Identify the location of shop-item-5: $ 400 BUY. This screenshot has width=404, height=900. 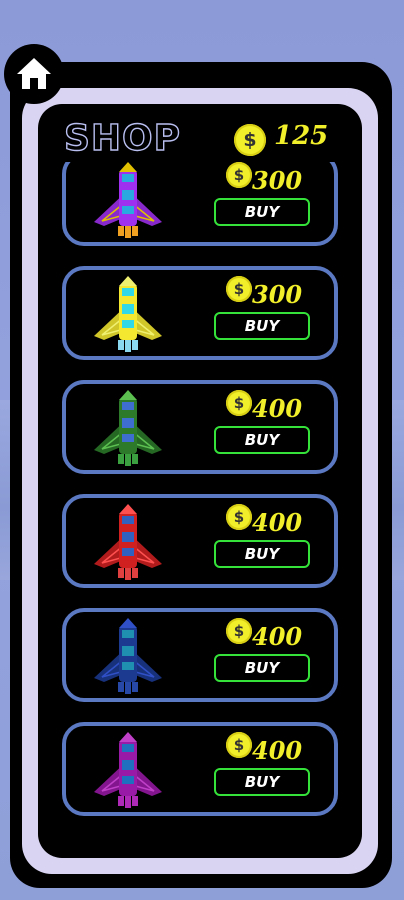
(200, 655).